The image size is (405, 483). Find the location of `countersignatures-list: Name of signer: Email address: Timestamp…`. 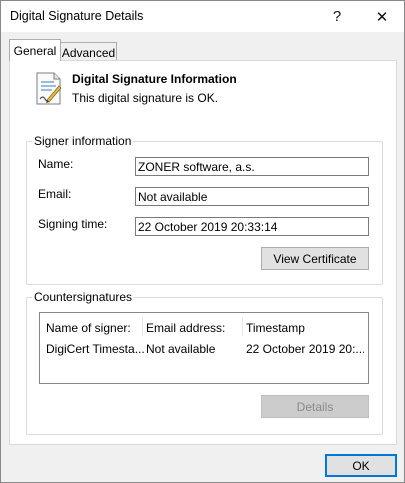

countersignatures-list: Name of signer: Email address: Timestamp… is located at coordinates (204, 348).